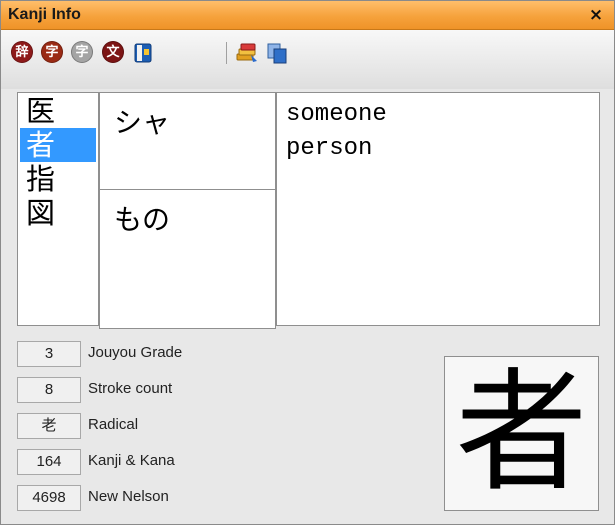  What do you see at coordinates (128, 496) in the screenshot?
I see `new-nelson-label: New Nelson` at bounding box center [128, 496].